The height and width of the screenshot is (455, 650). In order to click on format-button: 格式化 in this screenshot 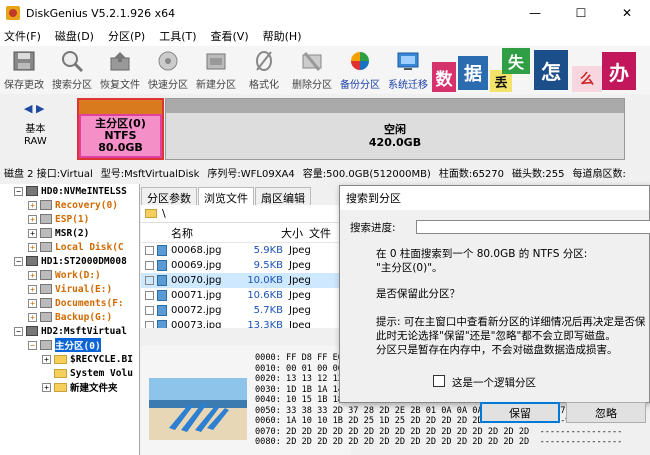, I will do `click(264, 70)`.